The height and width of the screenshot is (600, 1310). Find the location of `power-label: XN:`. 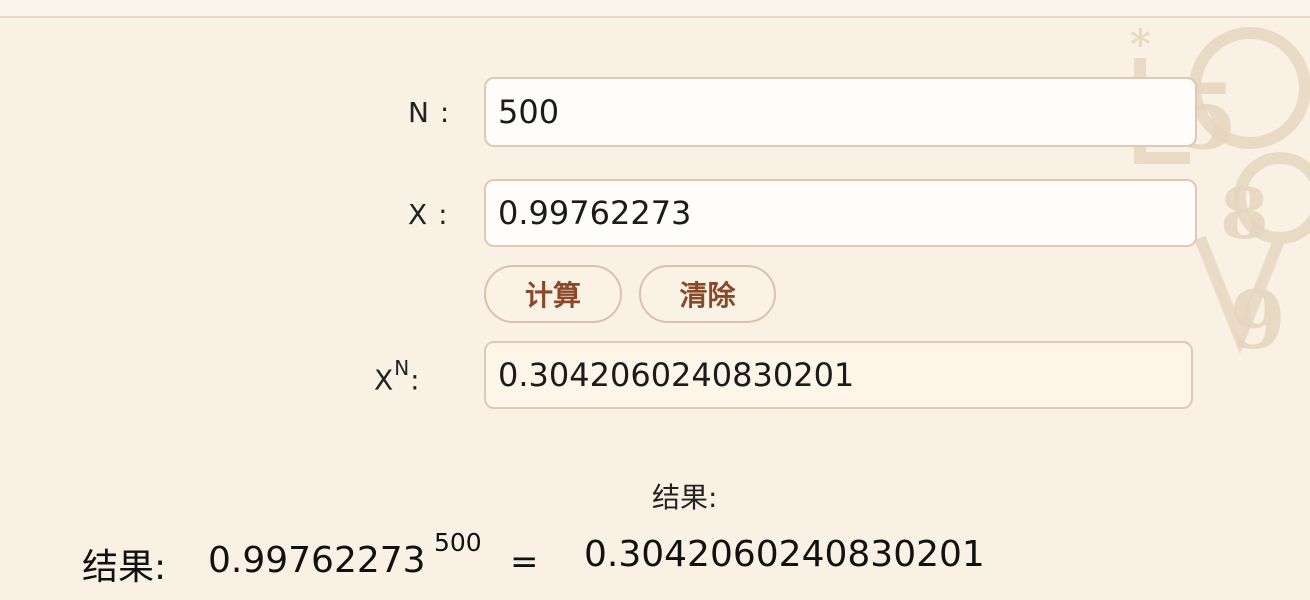

power-label: XN: is located at coordinates (397, 376).